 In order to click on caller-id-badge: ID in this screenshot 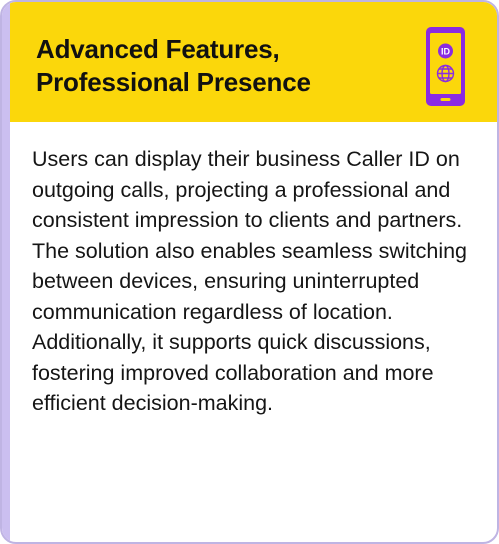, I will do `click(446, 52)`.